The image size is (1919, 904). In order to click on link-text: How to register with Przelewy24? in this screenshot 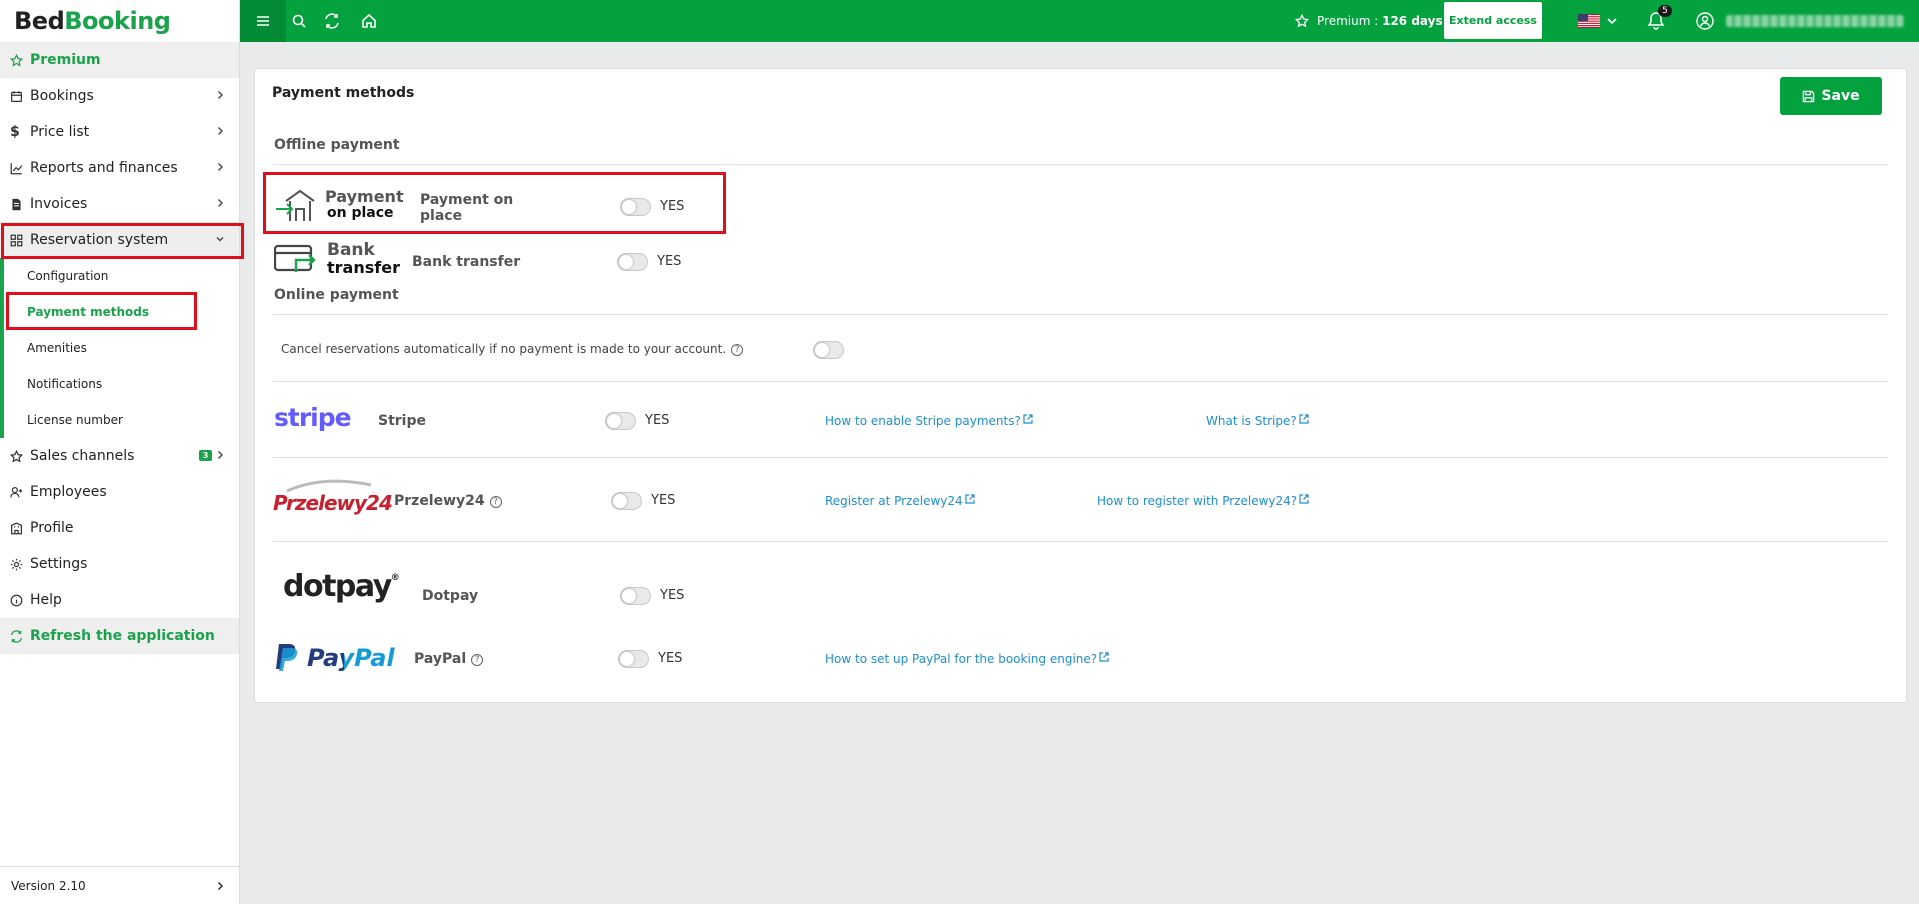, I will do `click(1197, 501)`.